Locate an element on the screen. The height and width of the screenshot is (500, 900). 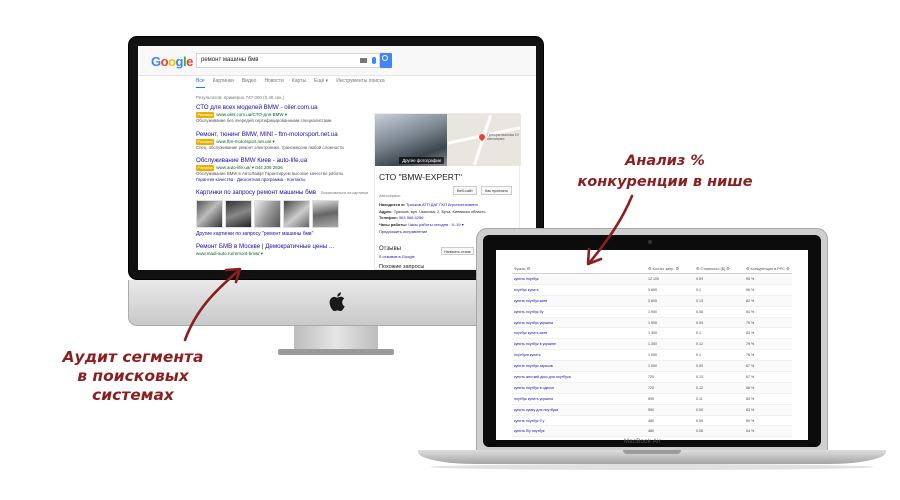
cost-cell: 0.08 is located at coordinates (699, 431).